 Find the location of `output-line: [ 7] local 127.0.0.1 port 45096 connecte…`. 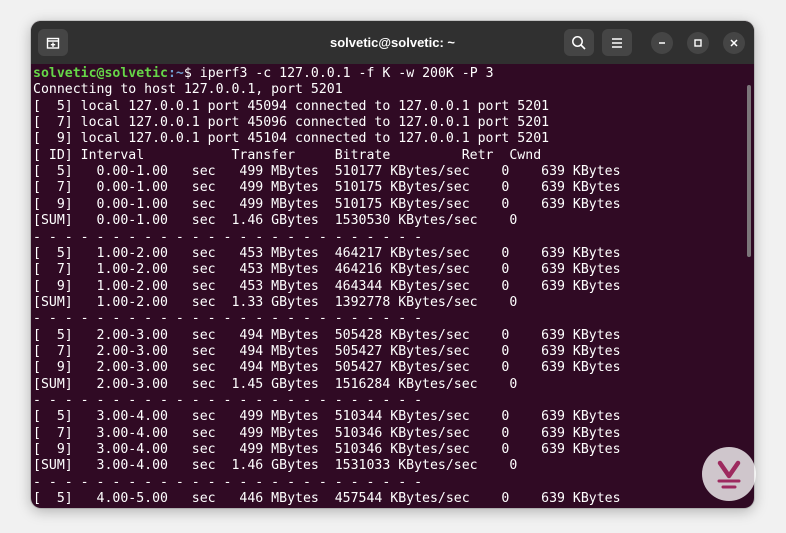

output-line: [ 7] local 127.0.0.1 port 45096 connecte… is located at coordinates (291, 123).